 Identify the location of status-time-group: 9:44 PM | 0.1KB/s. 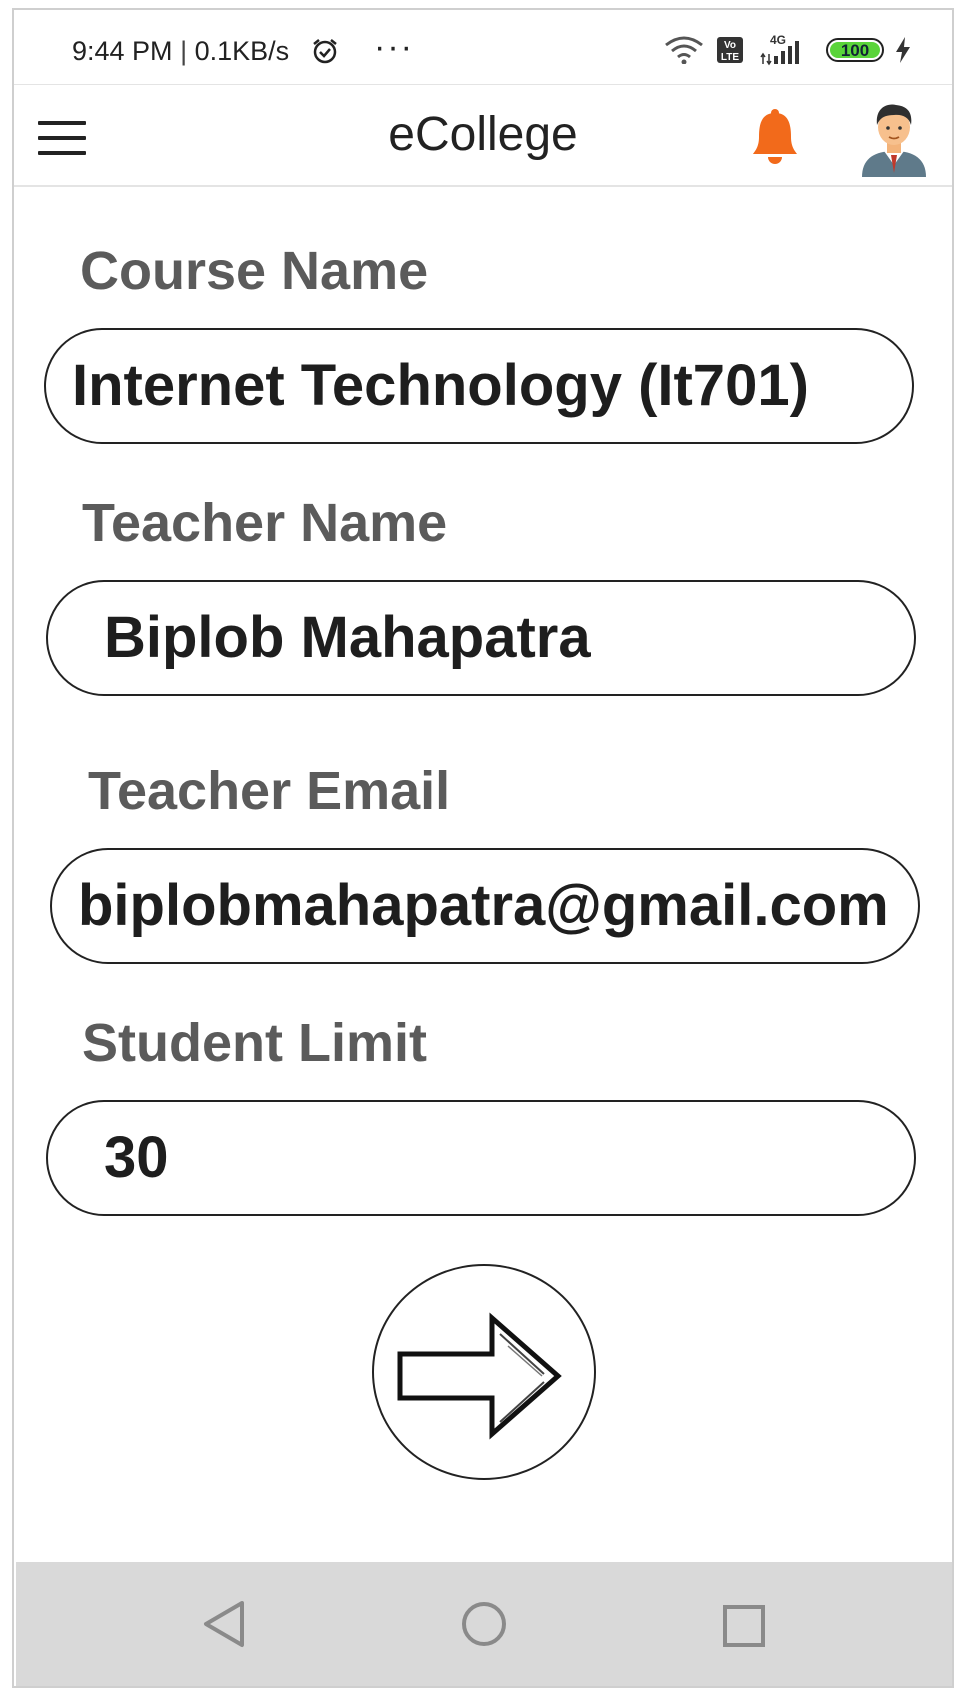
(180, 51).